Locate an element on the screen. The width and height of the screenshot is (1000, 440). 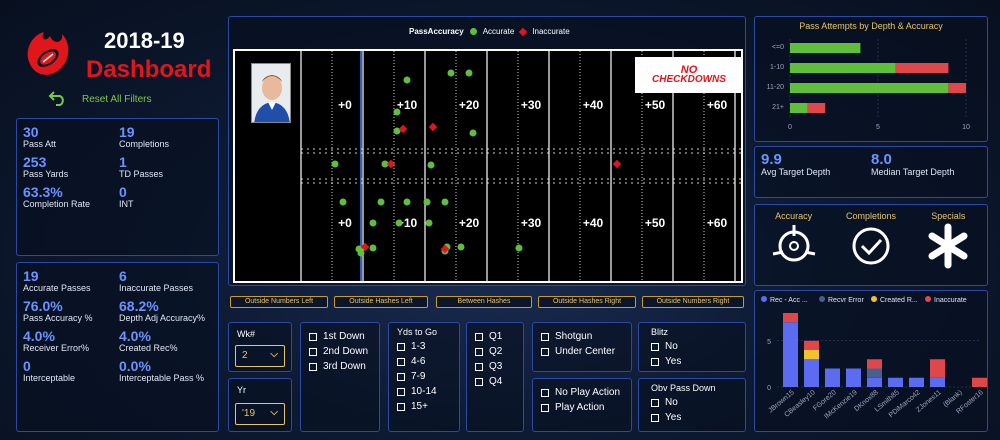
zone-button: Between Hashes is located at coordinates (484, 302).